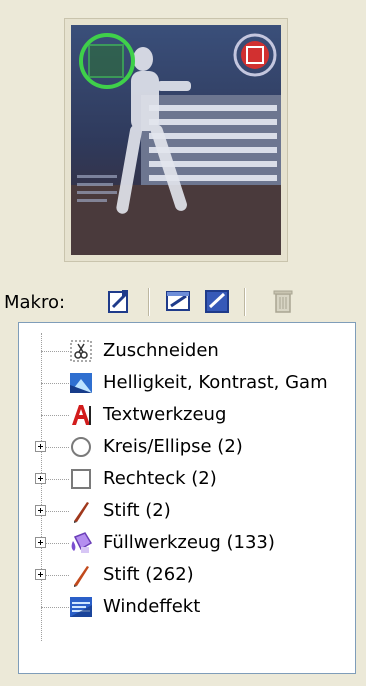  I want to click on tree-item-rechteck: Rechteck (2), so click(187, 479).